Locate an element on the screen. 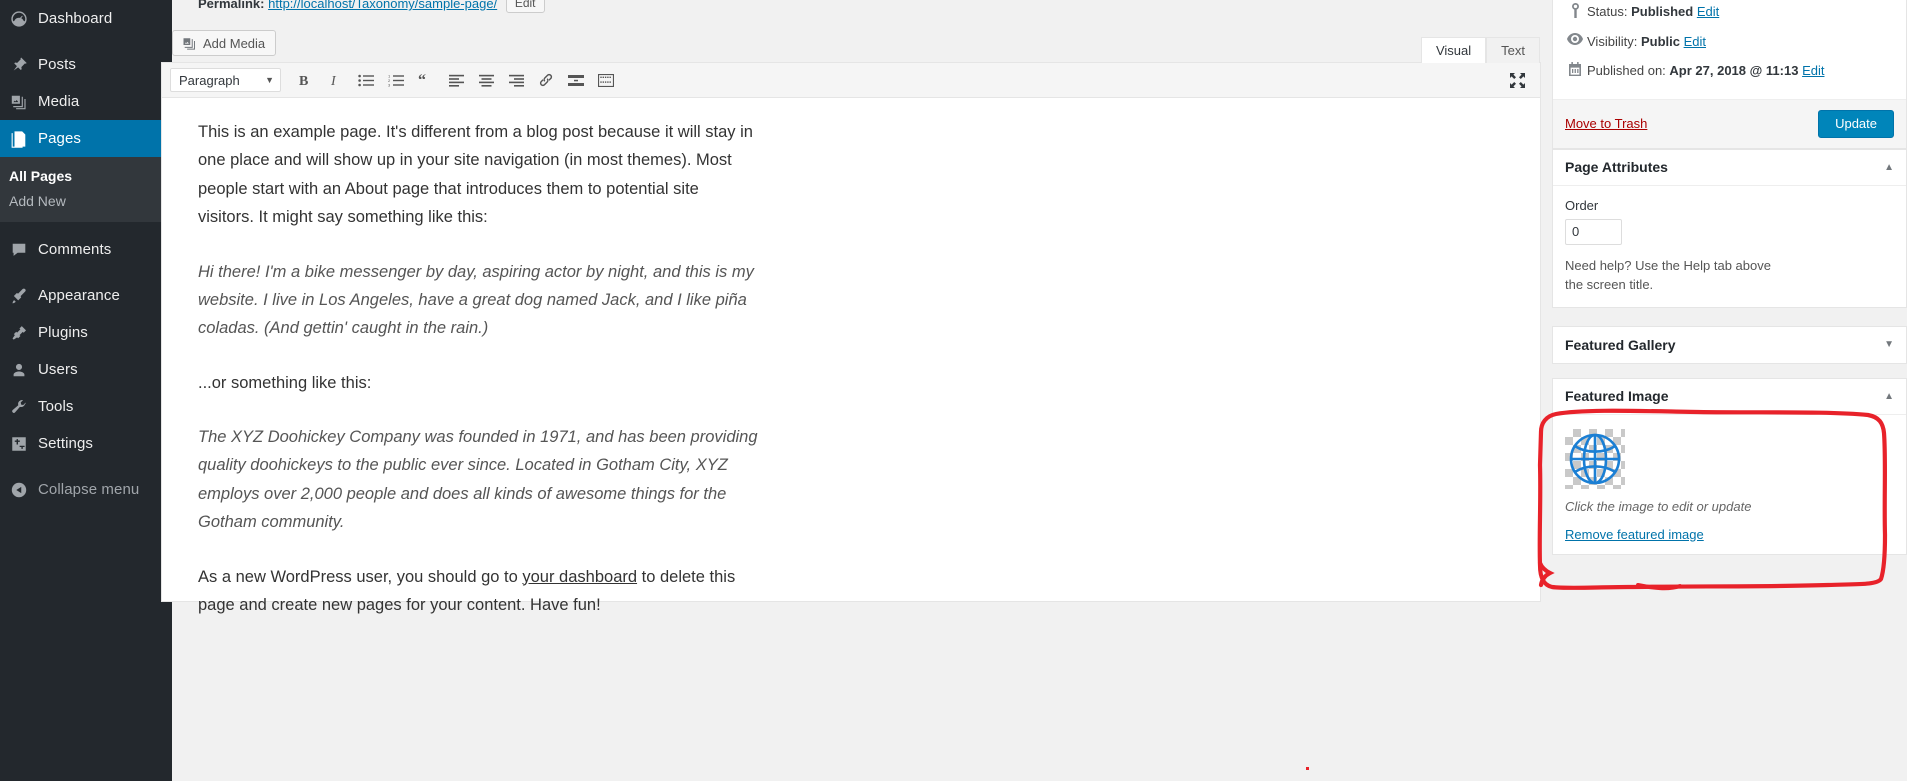 The width and height of the screenshot is (1907, 781). add-media-button: Add Media is located at coordinates (224, 43).